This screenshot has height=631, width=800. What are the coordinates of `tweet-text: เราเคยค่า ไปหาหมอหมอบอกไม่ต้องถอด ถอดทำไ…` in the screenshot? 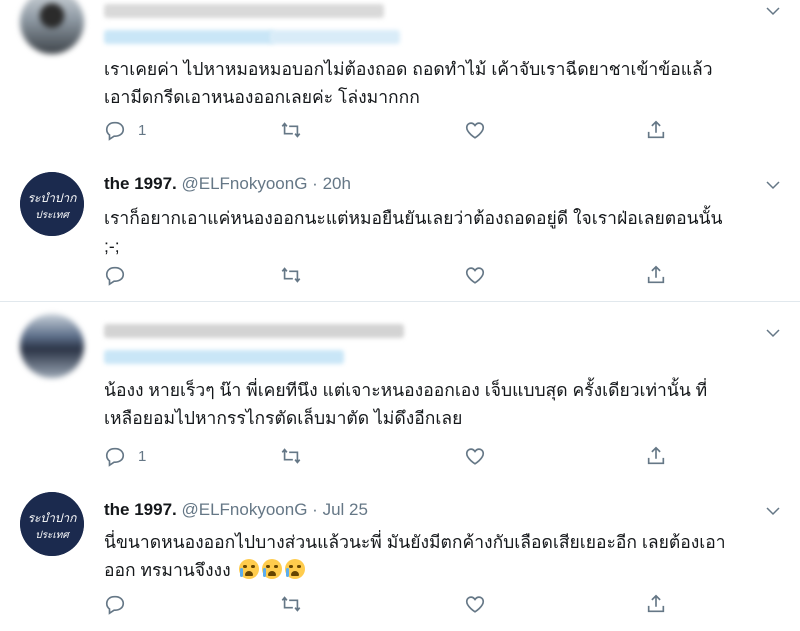 It's located at (444, 83).